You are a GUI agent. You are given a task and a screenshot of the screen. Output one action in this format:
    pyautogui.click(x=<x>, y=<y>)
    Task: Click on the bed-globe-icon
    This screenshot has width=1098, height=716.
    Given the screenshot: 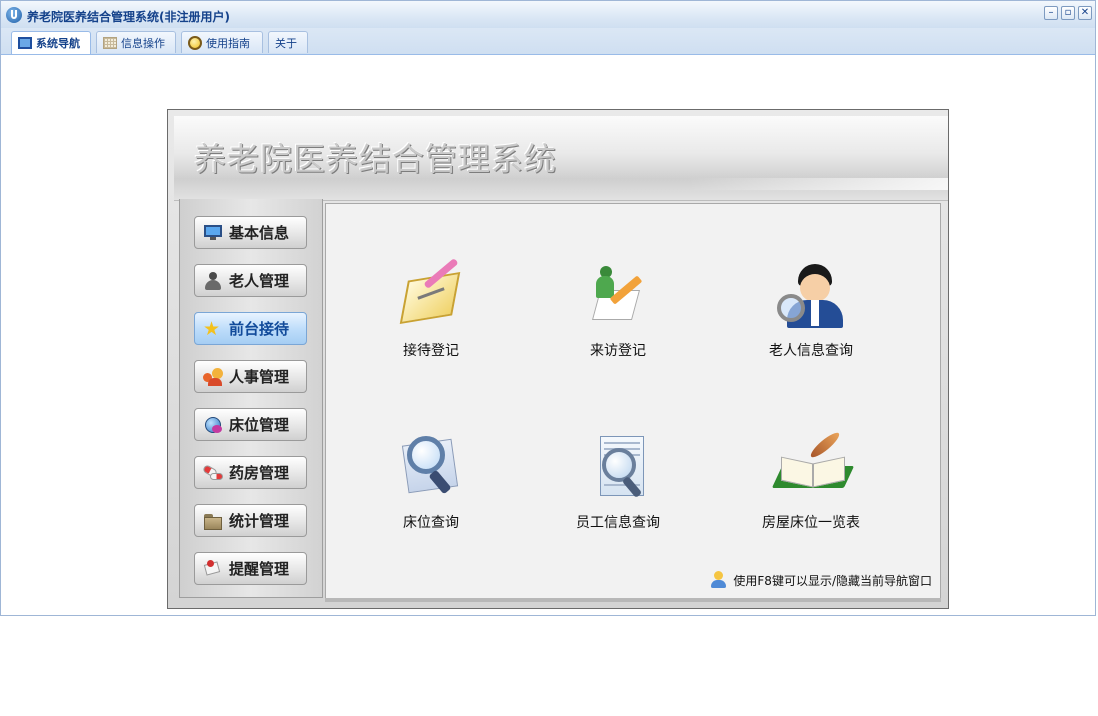 What is the action you would take?
    pyautogui.click(x=213, y=425)
    